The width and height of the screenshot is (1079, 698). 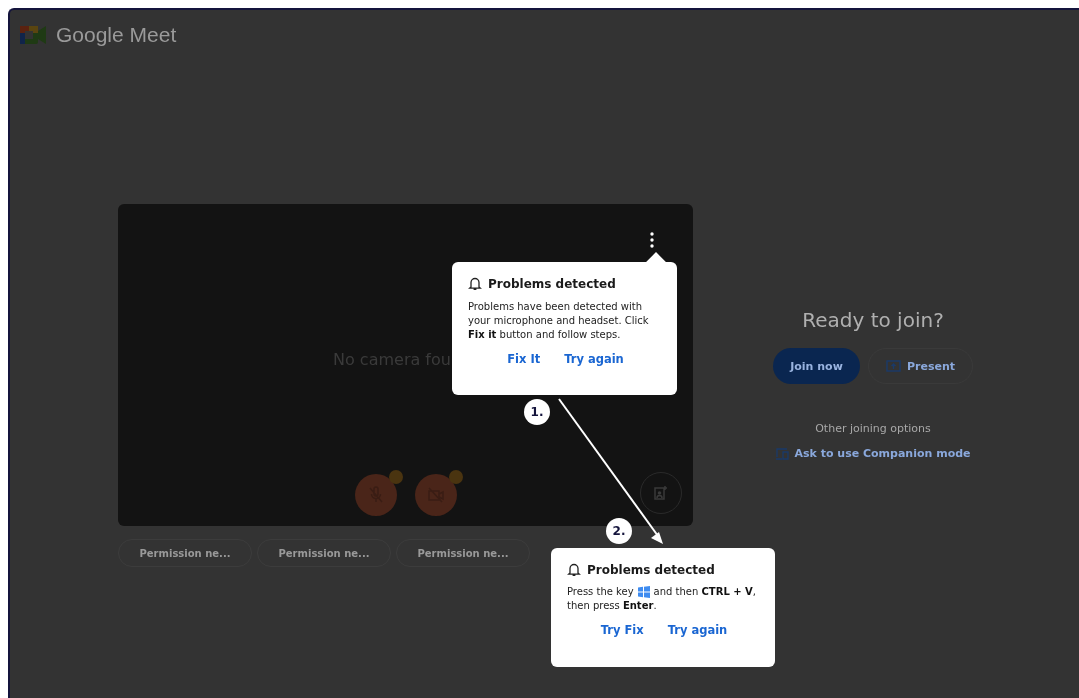 What do you see at coordinates (643, 592) in the screenshot?
I see `windows-key-icon` at bounding box center [643, 592].